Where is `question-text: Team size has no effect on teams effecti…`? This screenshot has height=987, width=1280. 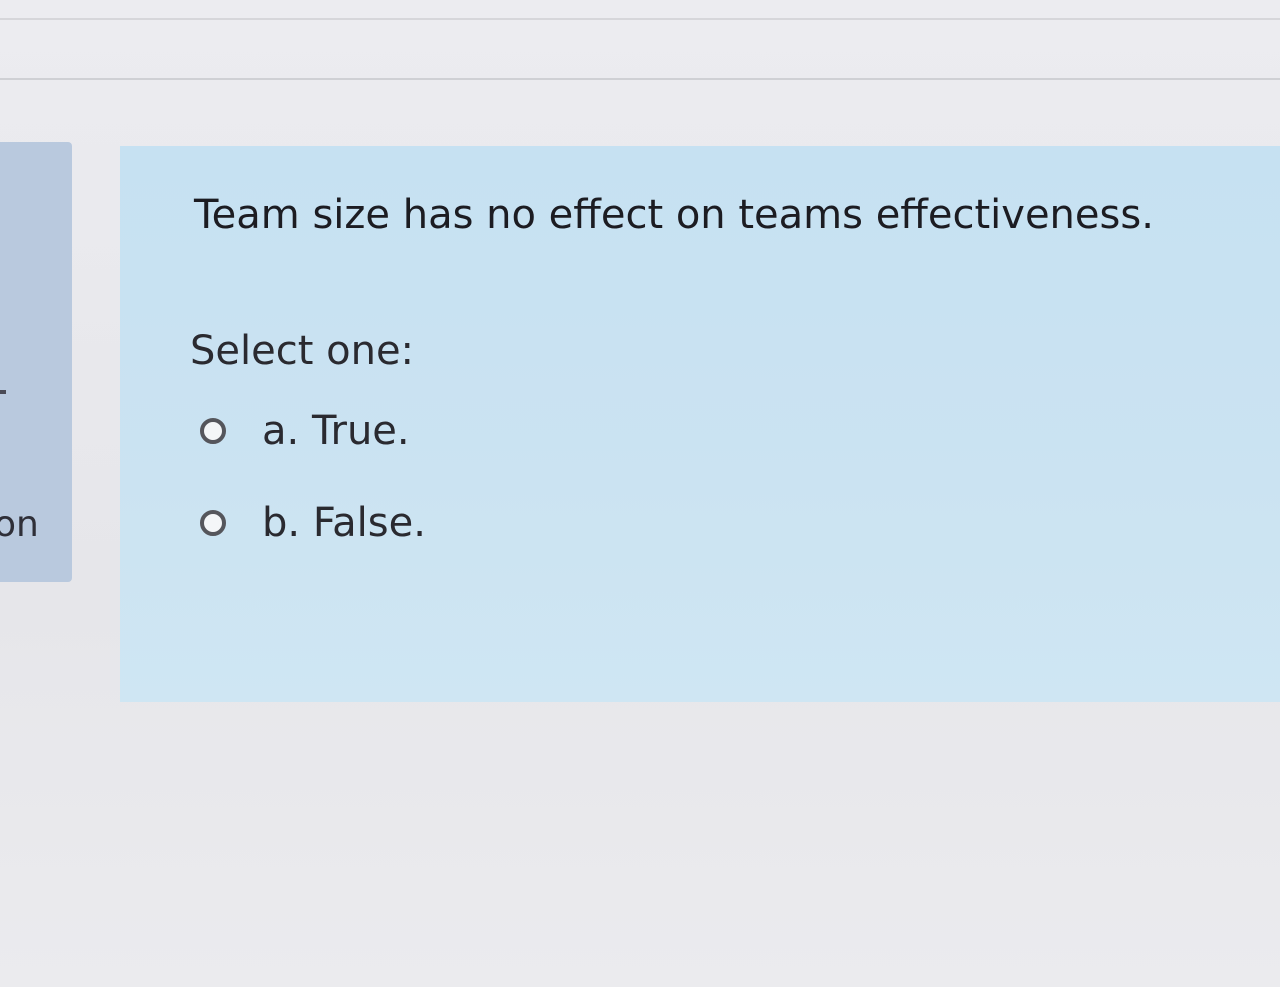 question-text: Team size has no effect on teams effecti… is located at coordinates (674, 215).